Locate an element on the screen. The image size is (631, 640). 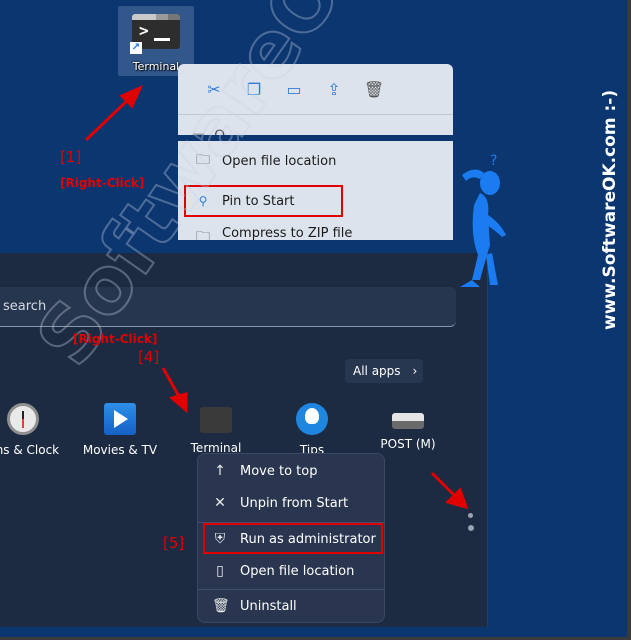
tips-icon is located at coordinates (312, 419).